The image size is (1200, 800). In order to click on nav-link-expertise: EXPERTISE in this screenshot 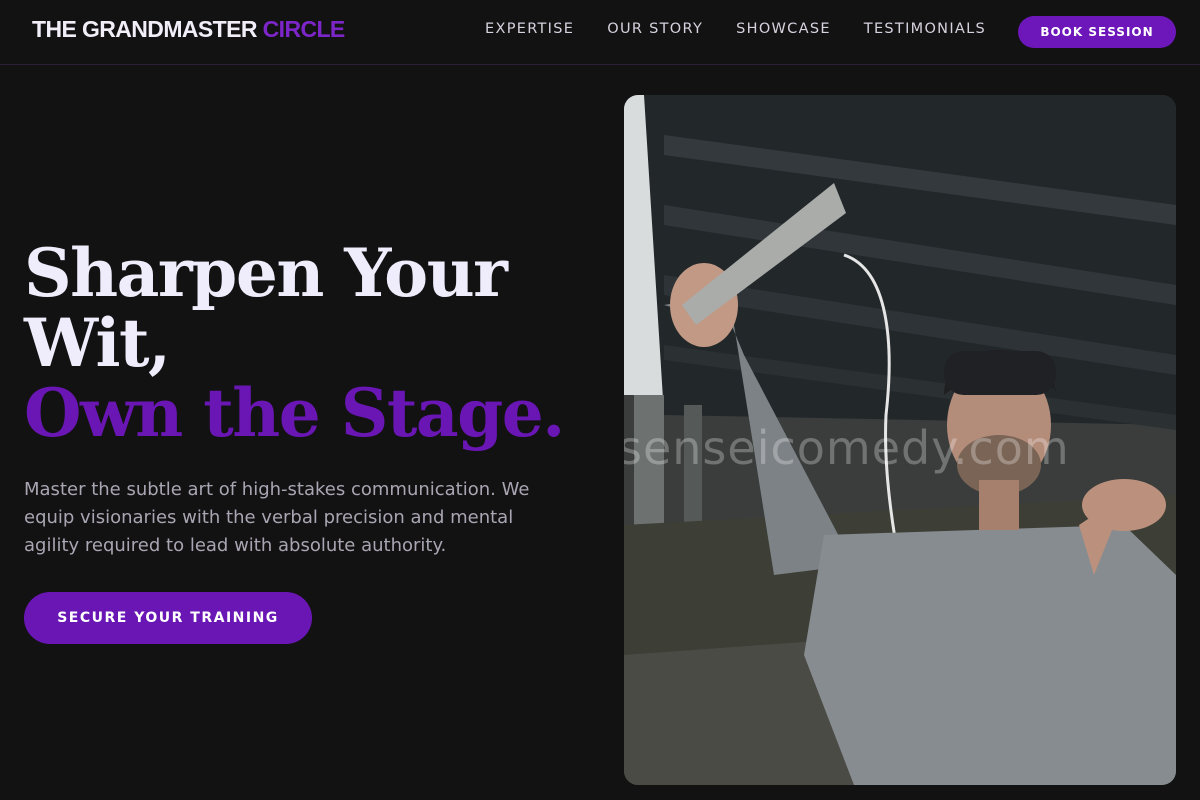, I will do `click(529, 29)`.